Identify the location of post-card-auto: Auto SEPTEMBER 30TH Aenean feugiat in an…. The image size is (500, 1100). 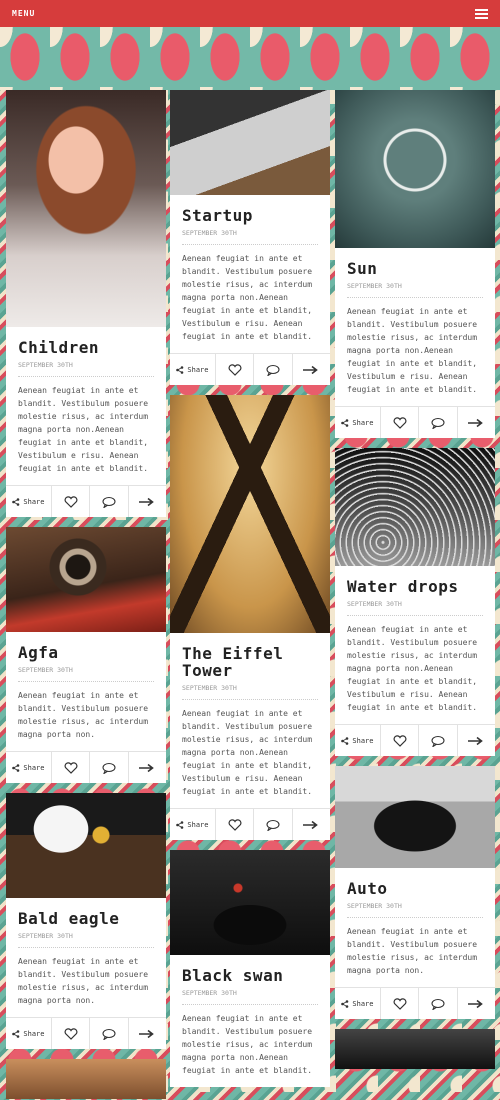
(415, 892).